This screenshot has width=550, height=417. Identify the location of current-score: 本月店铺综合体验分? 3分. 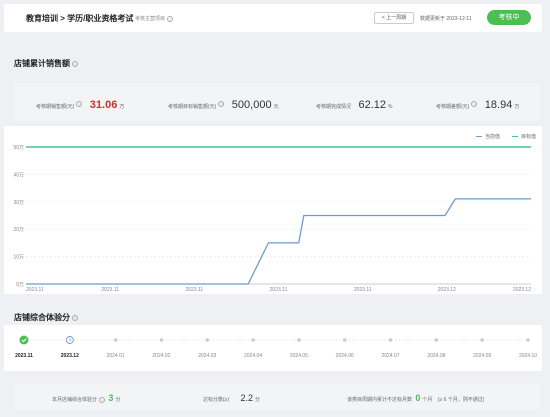
(86, 398).